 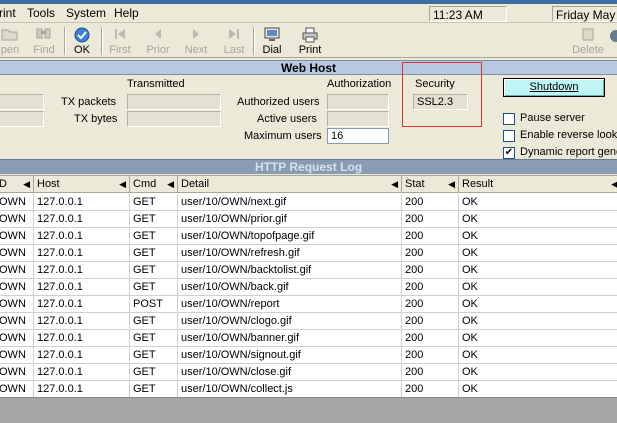 What do you see at coordinates (568, 152) in the screenshot?
I see `dynamic-report-label: Dynamic report gene` at bounding box center [568, 152].